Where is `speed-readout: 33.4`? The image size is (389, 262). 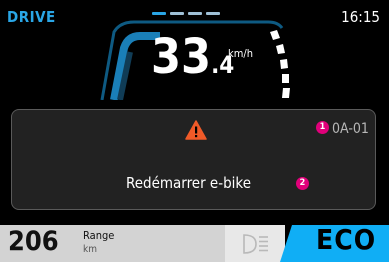
speed-readout: 33.4 is located at coordinates (192, 57).